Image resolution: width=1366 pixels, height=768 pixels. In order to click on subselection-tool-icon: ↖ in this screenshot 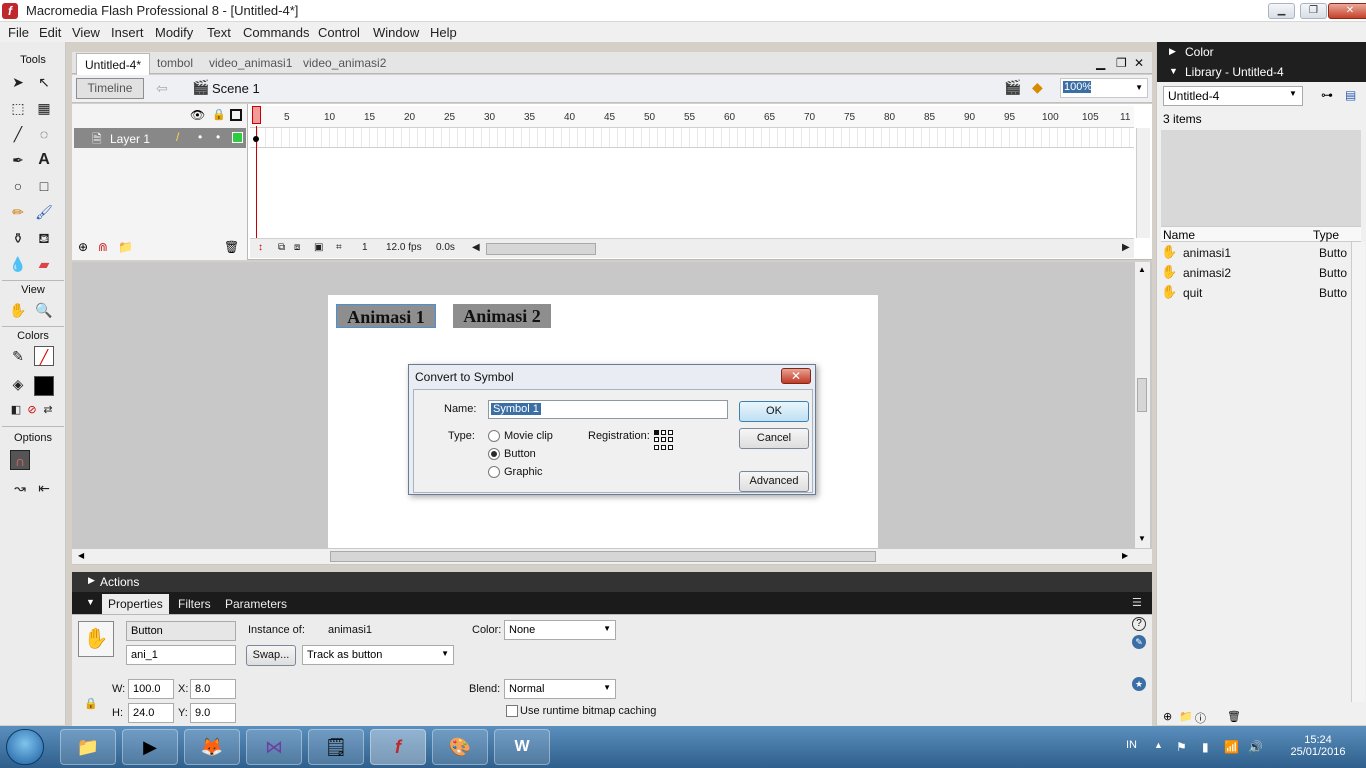, I will do `click(44, 82)`.